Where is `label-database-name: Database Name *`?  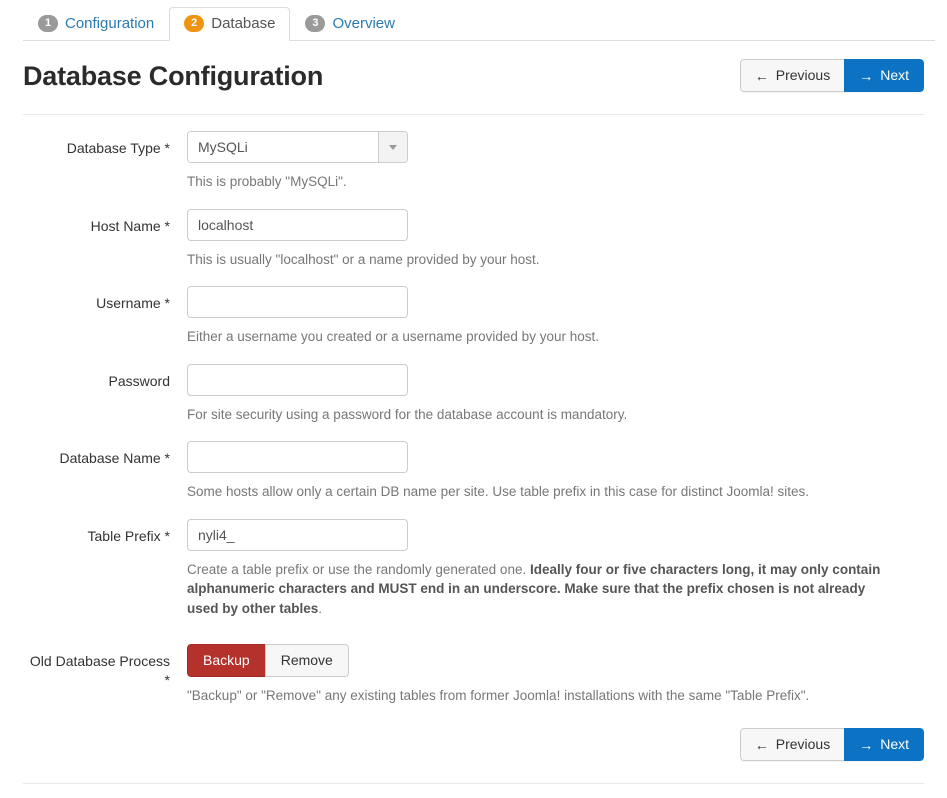
label-database-name: Database Name * is located at coordinates (114, 458).